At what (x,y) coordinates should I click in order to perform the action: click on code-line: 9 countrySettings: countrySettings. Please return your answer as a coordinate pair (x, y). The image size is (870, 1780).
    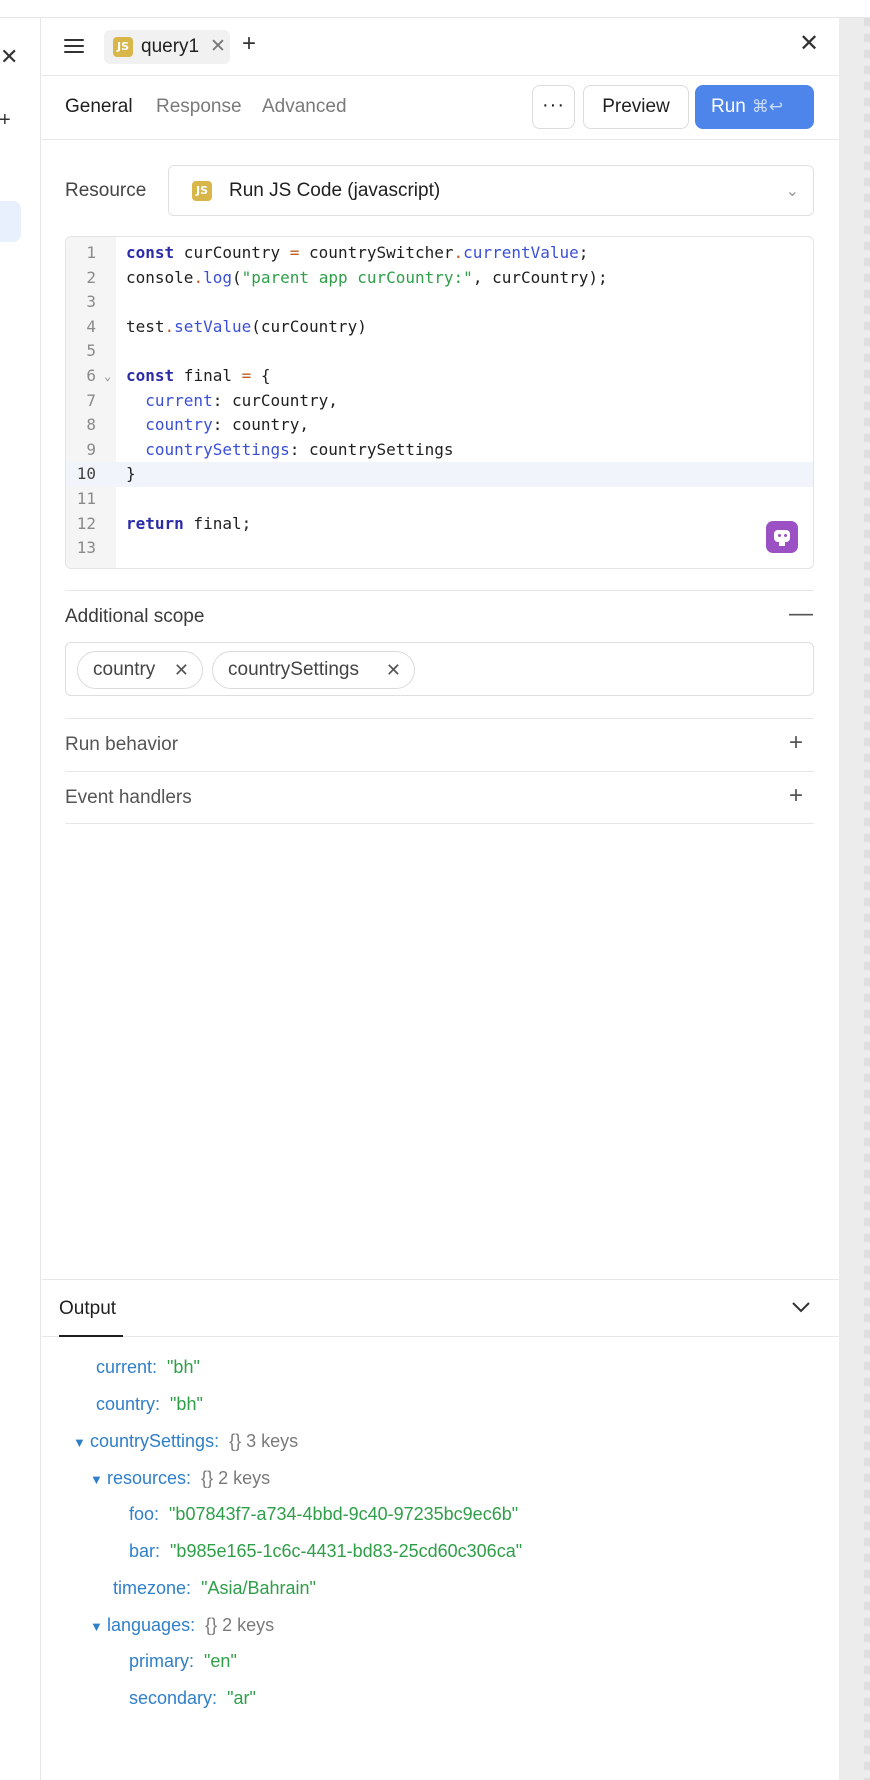
    Looking at the image, I should click on (270, 449).